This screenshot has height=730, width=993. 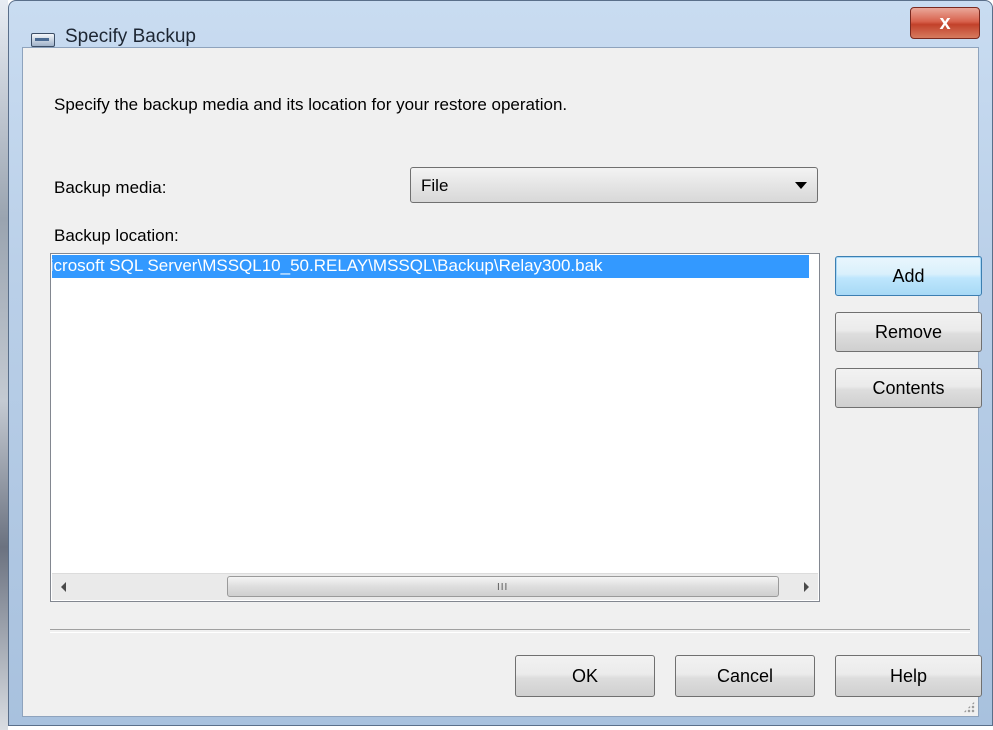 What do you see at coordinates (908, 388) in the screenshot?
I see `contents-button: Contents` at bounding box center [908, 388].